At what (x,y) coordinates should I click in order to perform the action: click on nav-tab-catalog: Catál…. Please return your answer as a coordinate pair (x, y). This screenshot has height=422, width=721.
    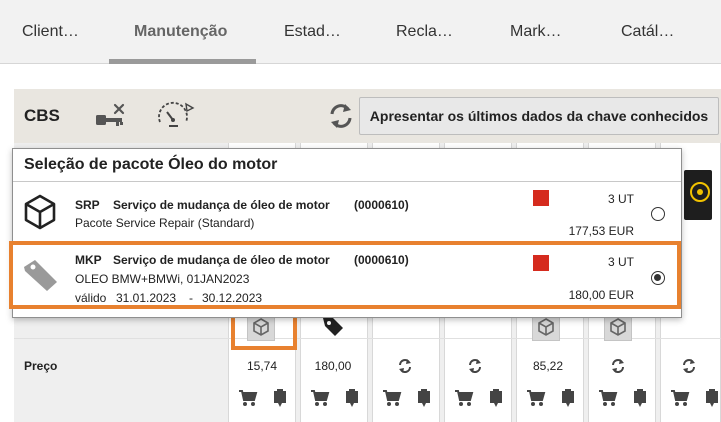
    Looking at the image, I should click on (647, 32).